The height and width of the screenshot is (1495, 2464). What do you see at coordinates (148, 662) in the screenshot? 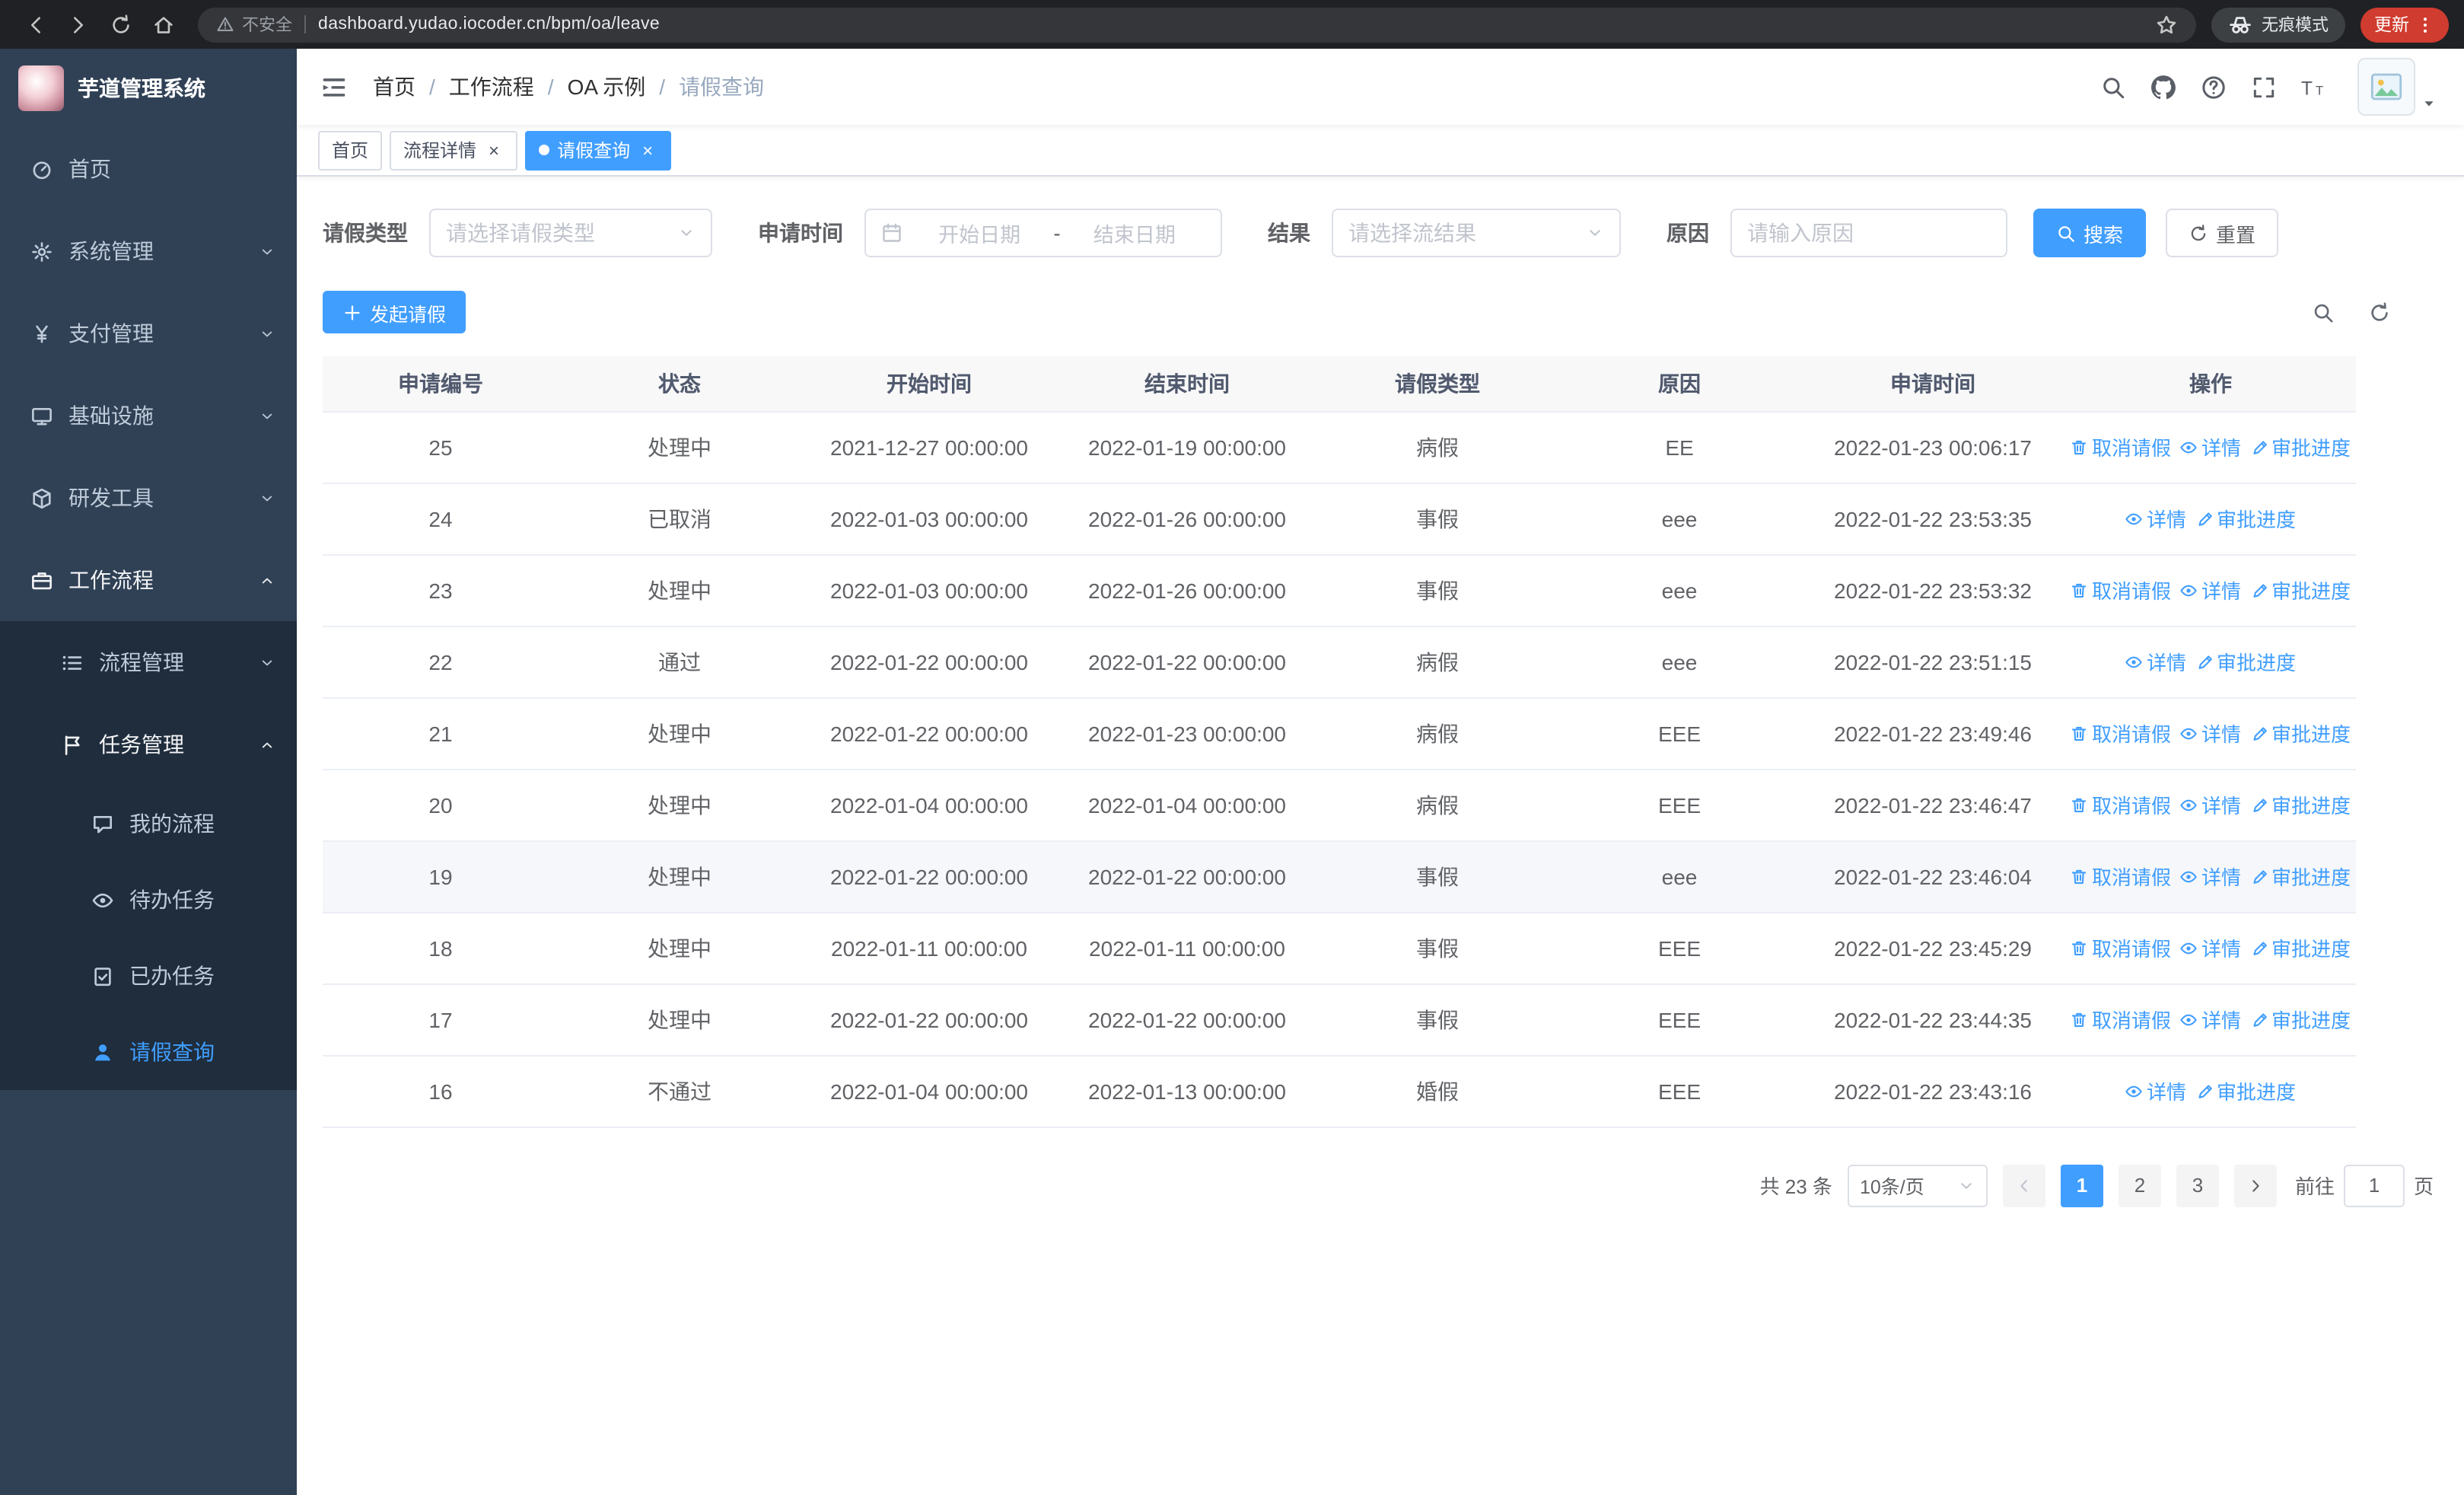
I see `sidebar-item-process-management: 流程管理` at bounding box center [148, 662].